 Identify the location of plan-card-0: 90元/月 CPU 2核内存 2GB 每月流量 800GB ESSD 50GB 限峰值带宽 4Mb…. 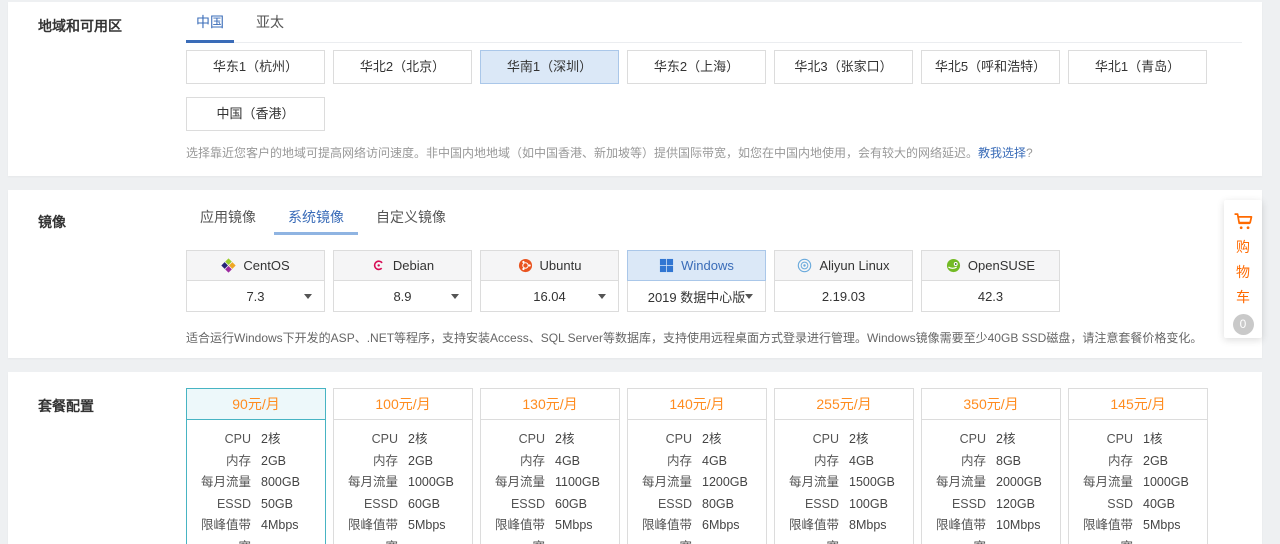
(256, 466).